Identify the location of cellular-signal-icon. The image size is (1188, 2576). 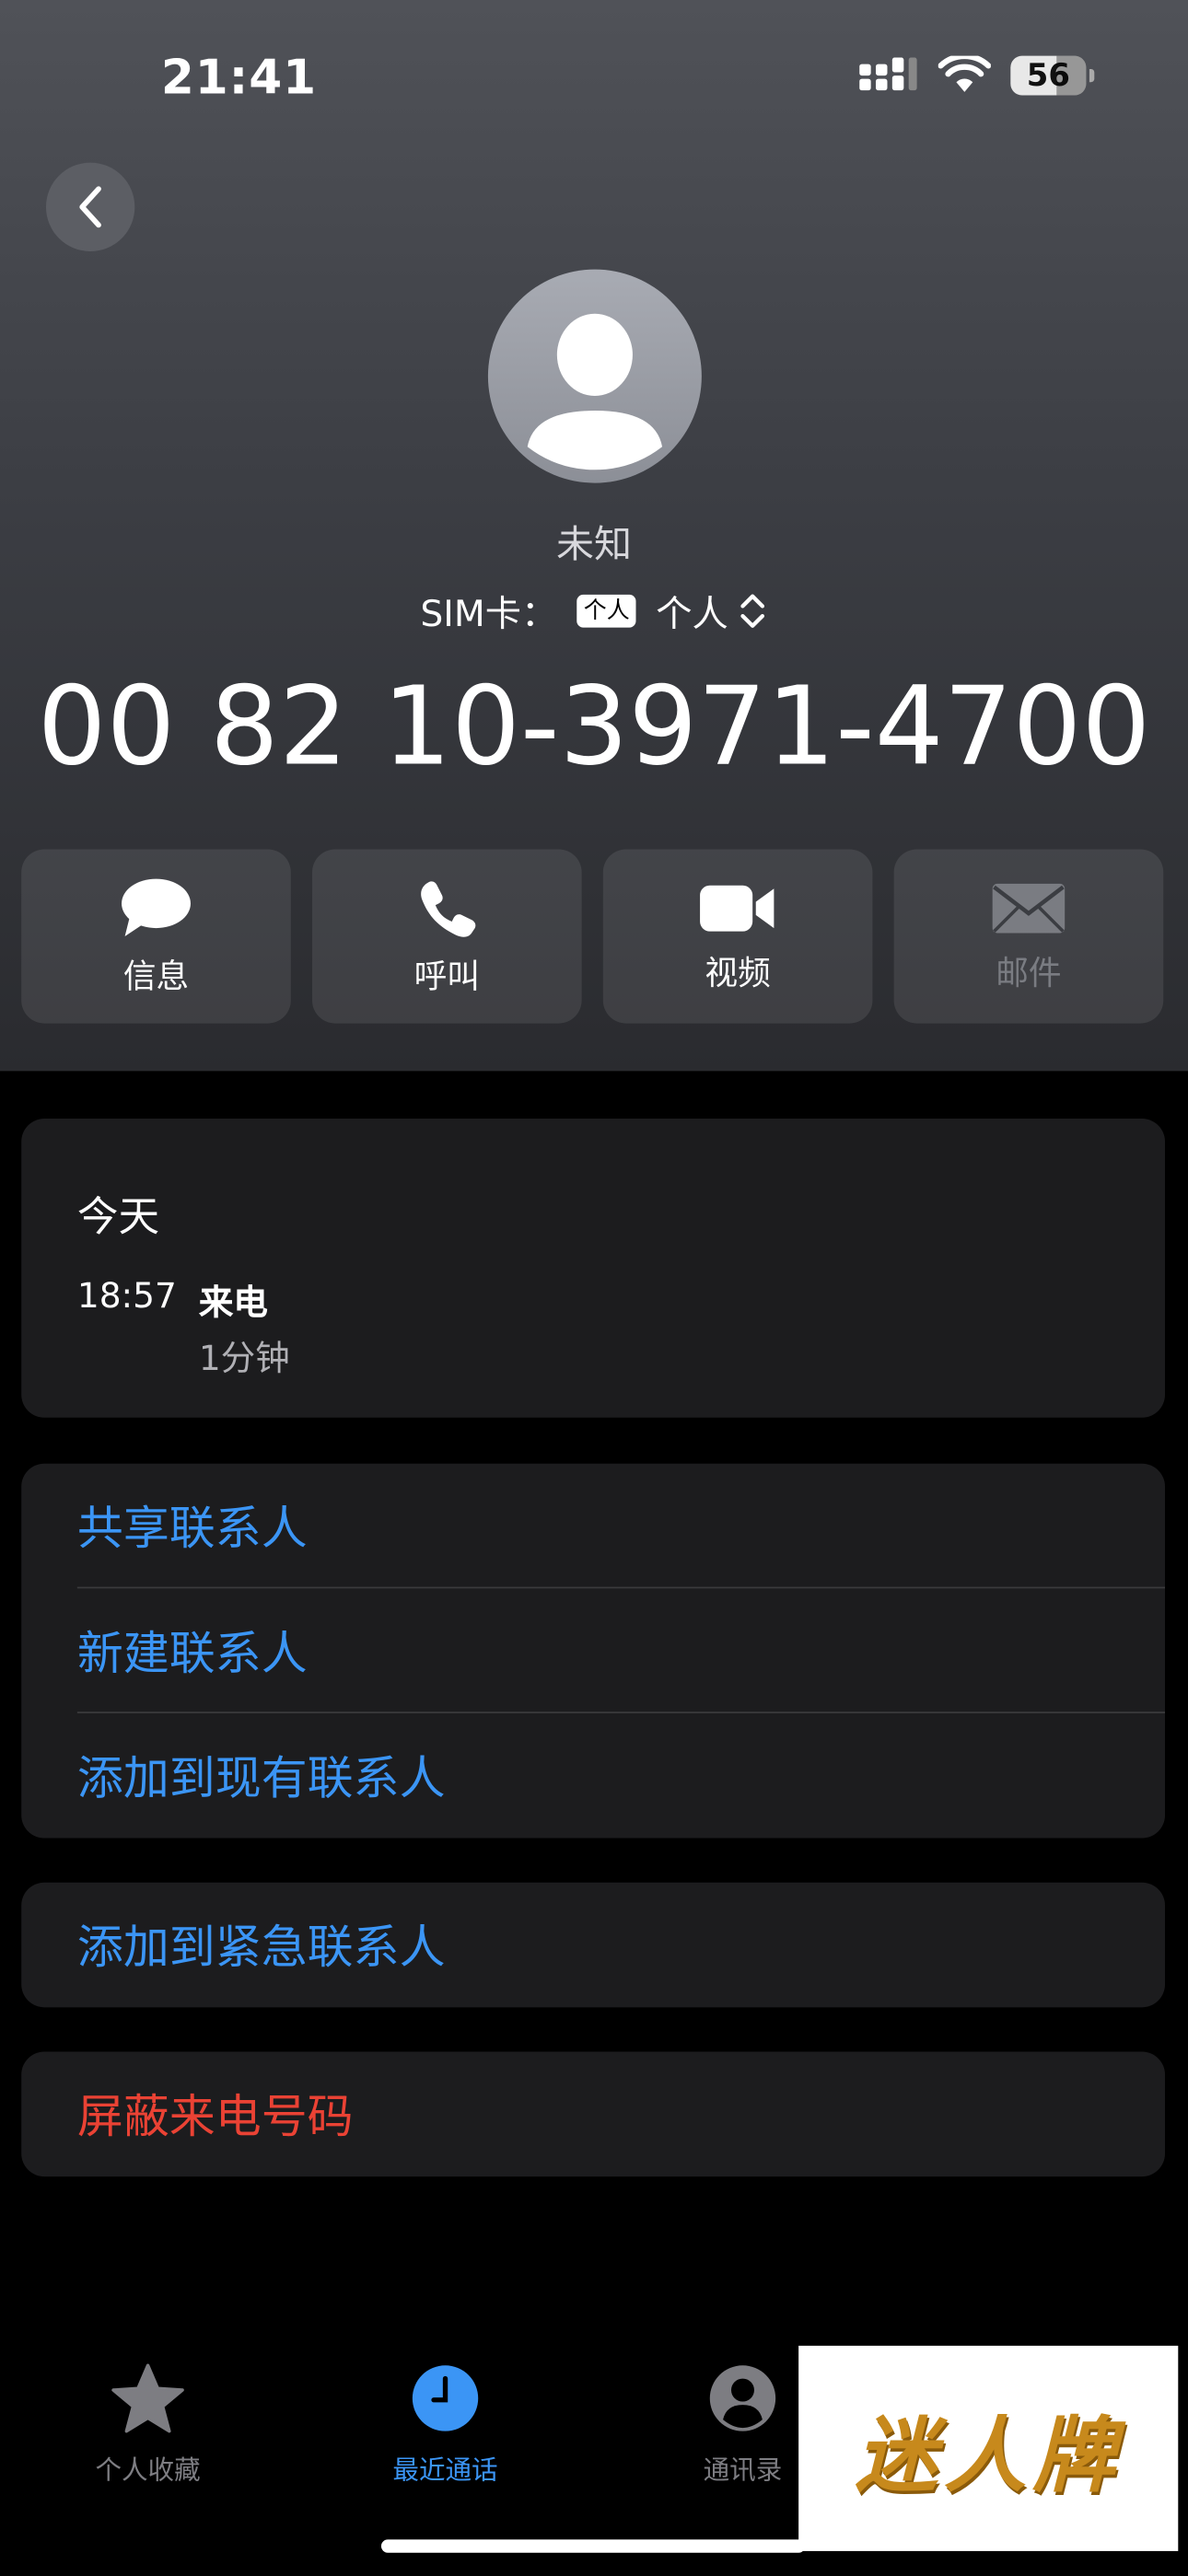
(888, 74).